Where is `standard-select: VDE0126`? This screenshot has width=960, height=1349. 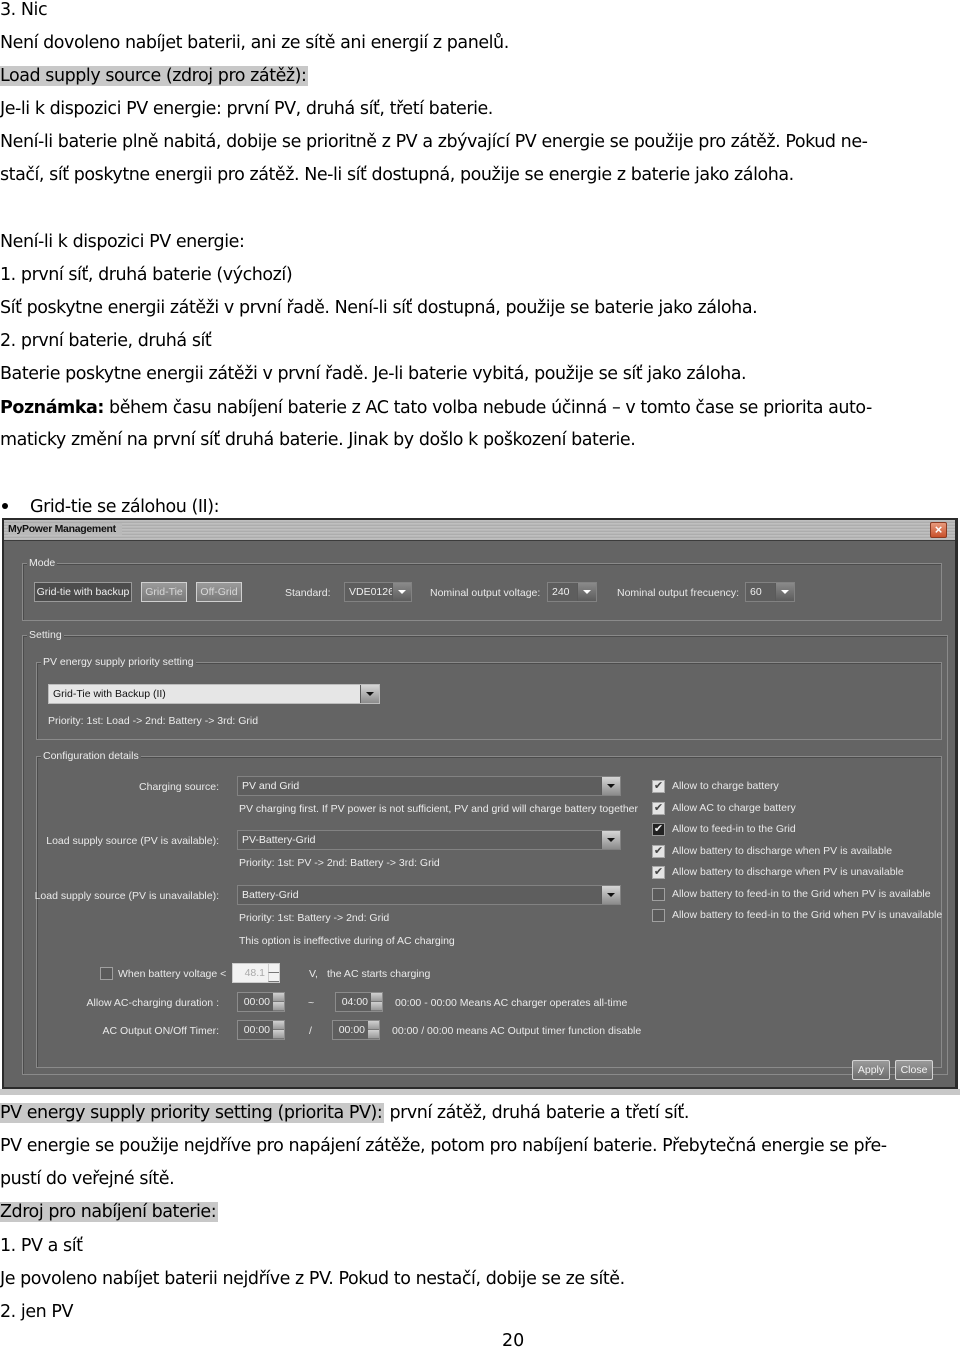
standard-select: VDE0126 is located at coordinates (378, 592).